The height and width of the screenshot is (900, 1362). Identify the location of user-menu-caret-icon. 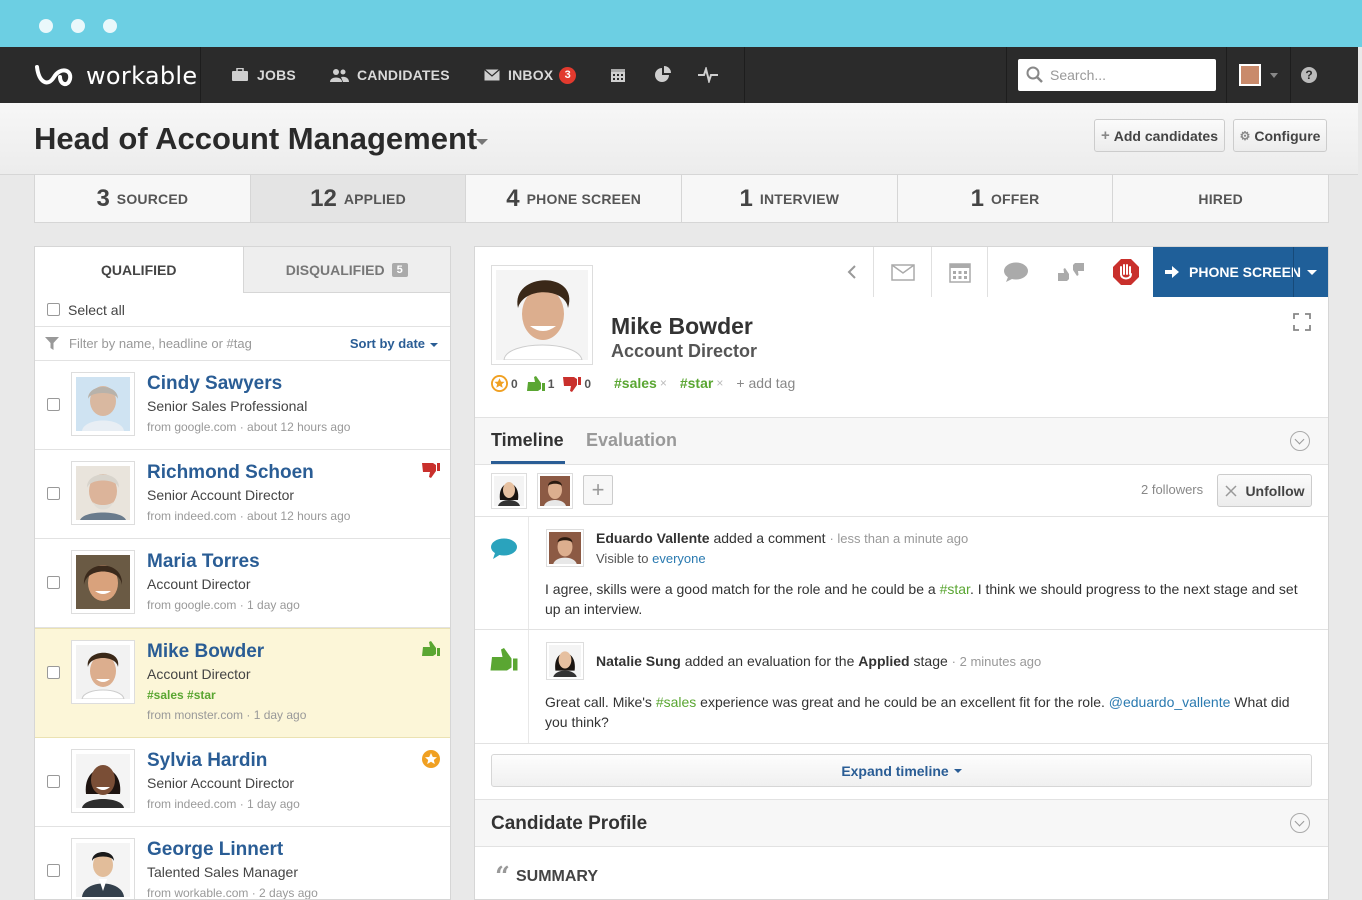
(1274, 75).